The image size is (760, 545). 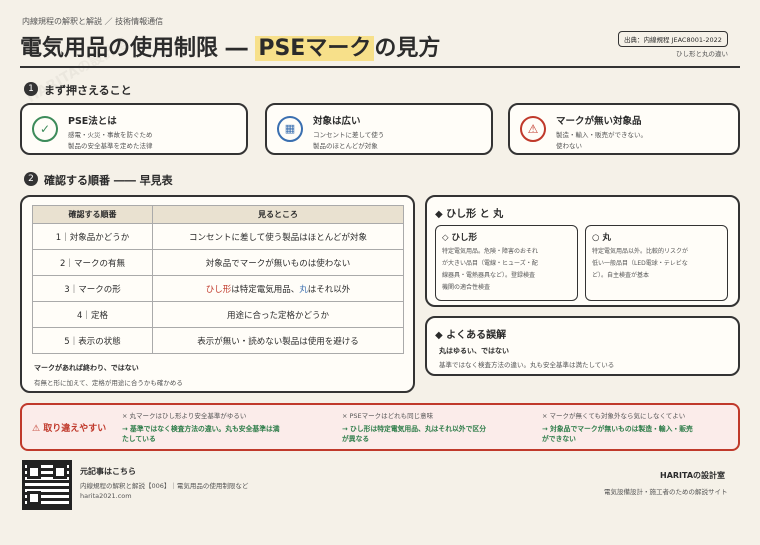 I want to click on note-text: 有無と形に加えて、定格が用途に合うかも確かめる, so click(x=108, y=383).